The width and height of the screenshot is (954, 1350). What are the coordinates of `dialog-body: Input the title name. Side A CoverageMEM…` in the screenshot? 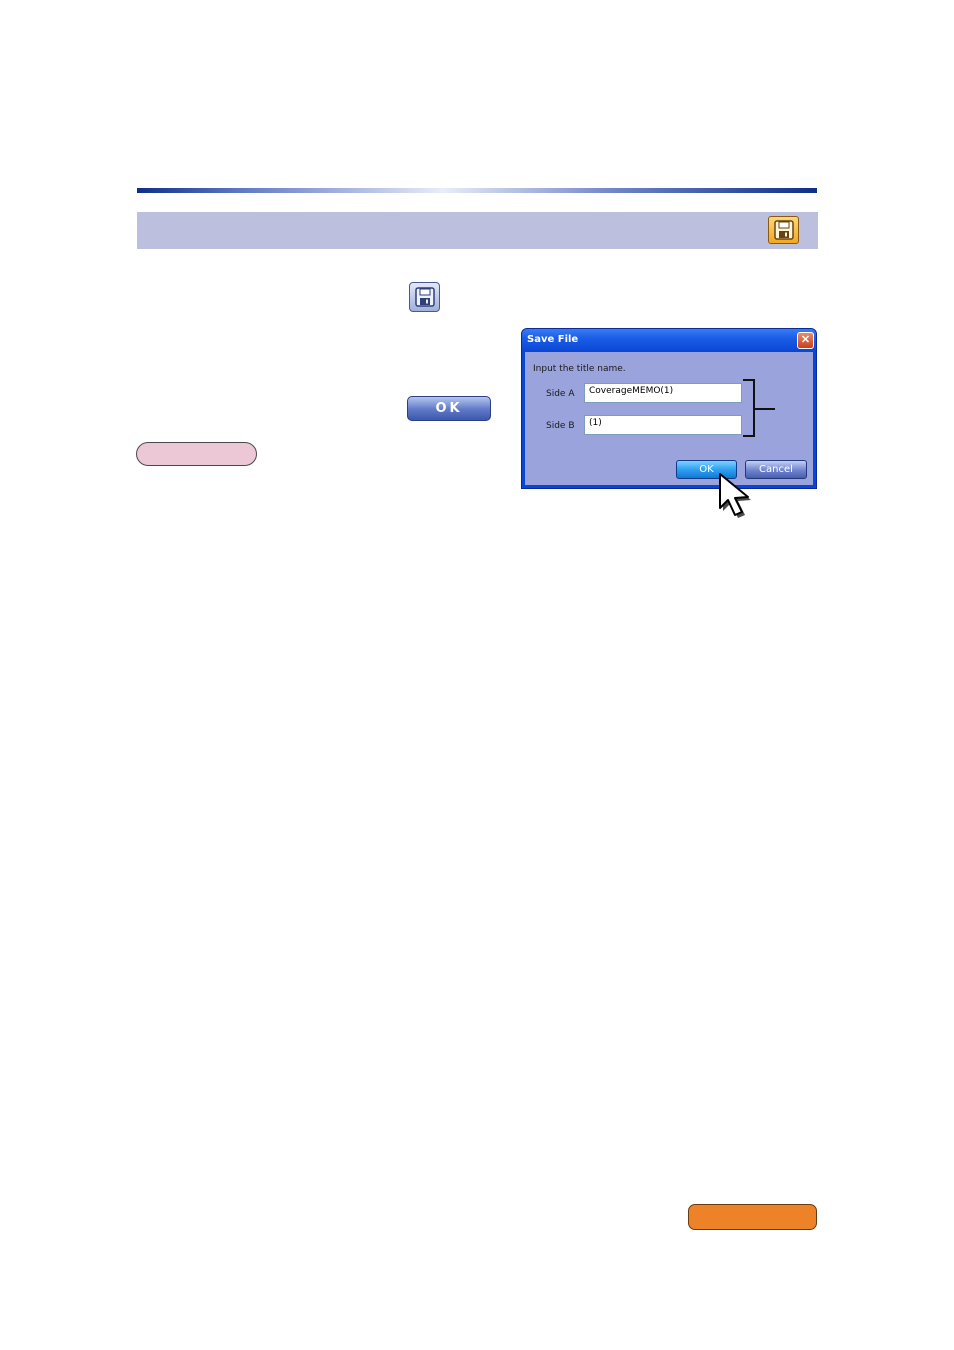 It's located at (669, 418).